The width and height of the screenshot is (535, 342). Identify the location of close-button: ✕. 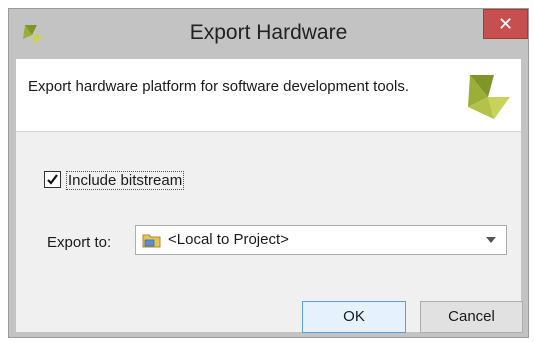
(505, 24).